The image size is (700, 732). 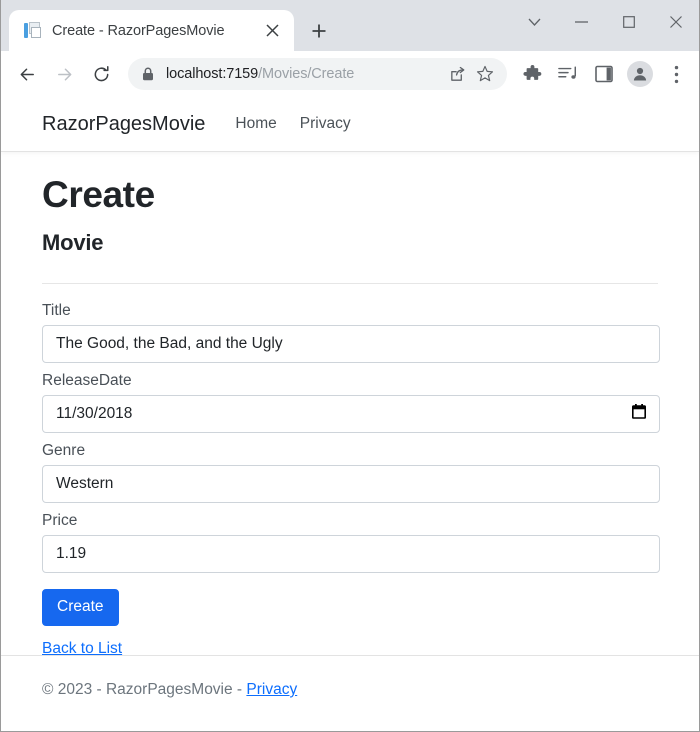 What do you see at coordinates (60, 520) in the screenshot?
I see `label-price: Price` at bounding box center [60, 520].